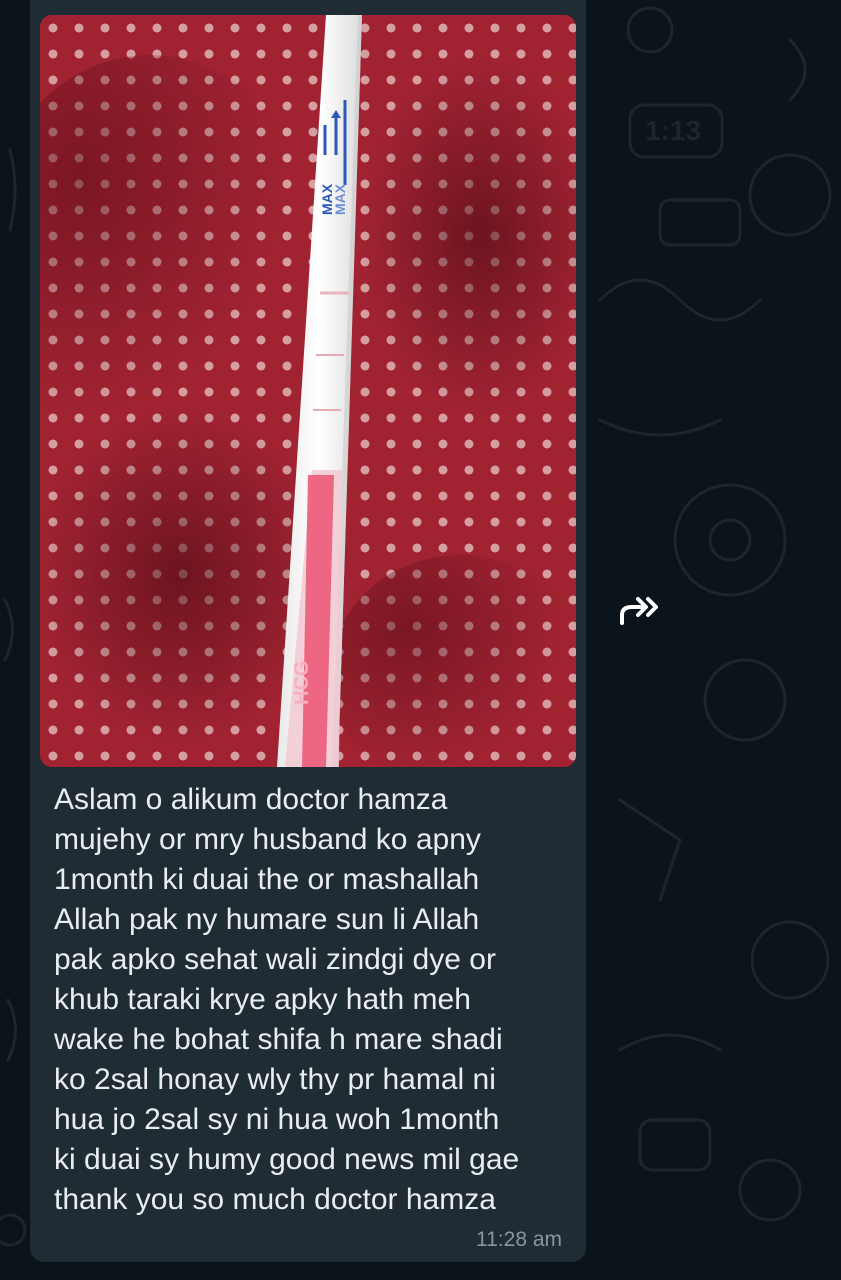 The height and width of the screenshot is (1280, 841). I want to click on forward-icon, so click(640, 612).